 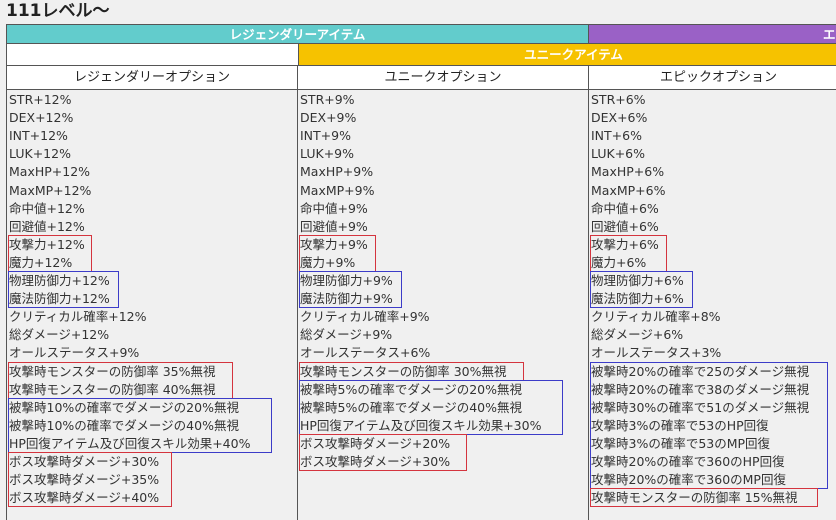 I want to click on option-line: 回避値+6%, so click(x=625, y=226).